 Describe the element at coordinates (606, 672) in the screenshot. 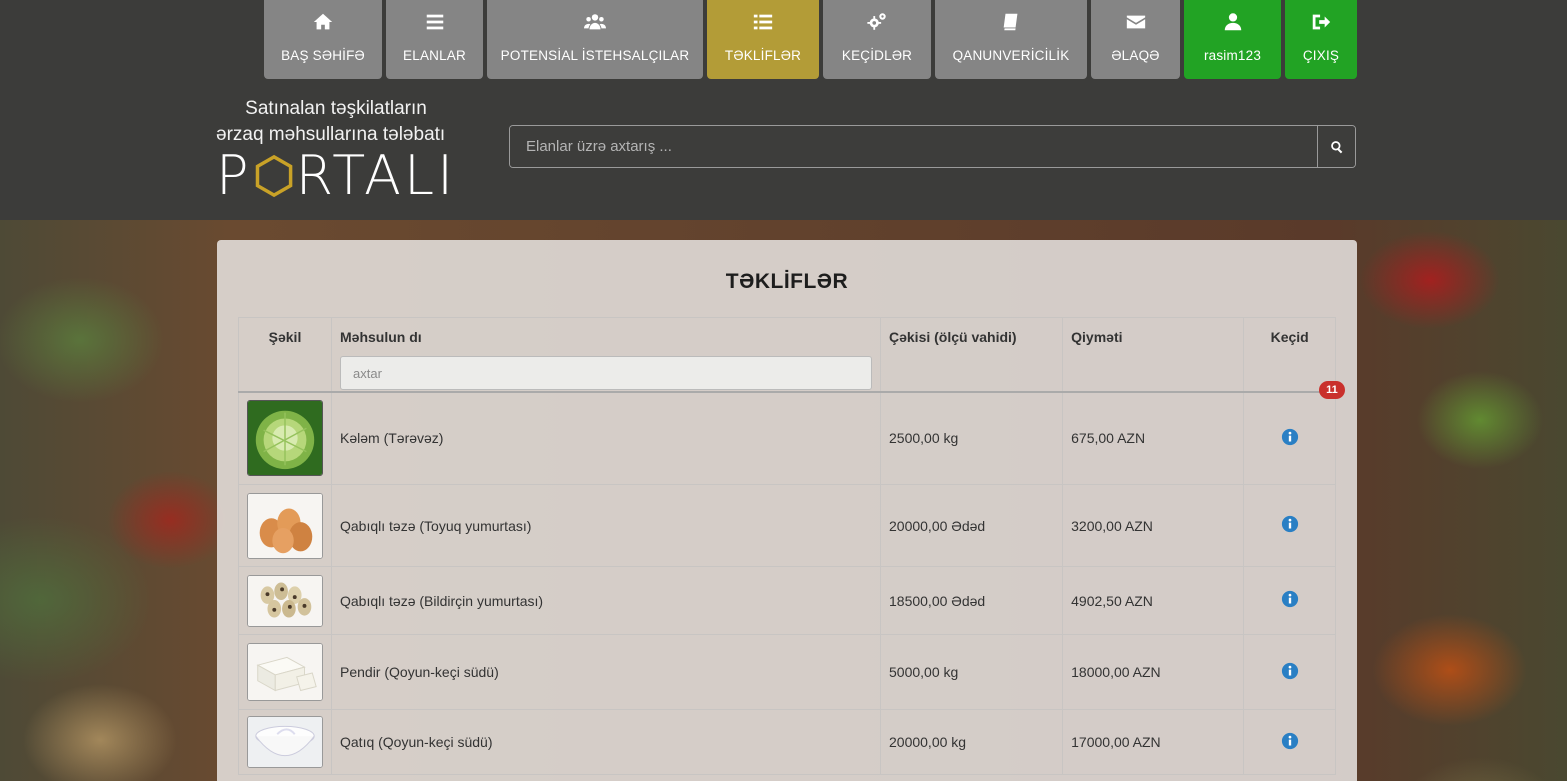

I see `product-cell: Pendir (Qoyun-keçi südü)` at that location.